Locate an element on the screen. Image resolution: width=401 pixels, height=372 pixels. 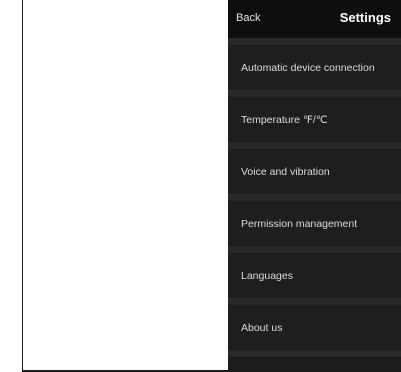
back-button: Back is located at coordinates (248, 18).